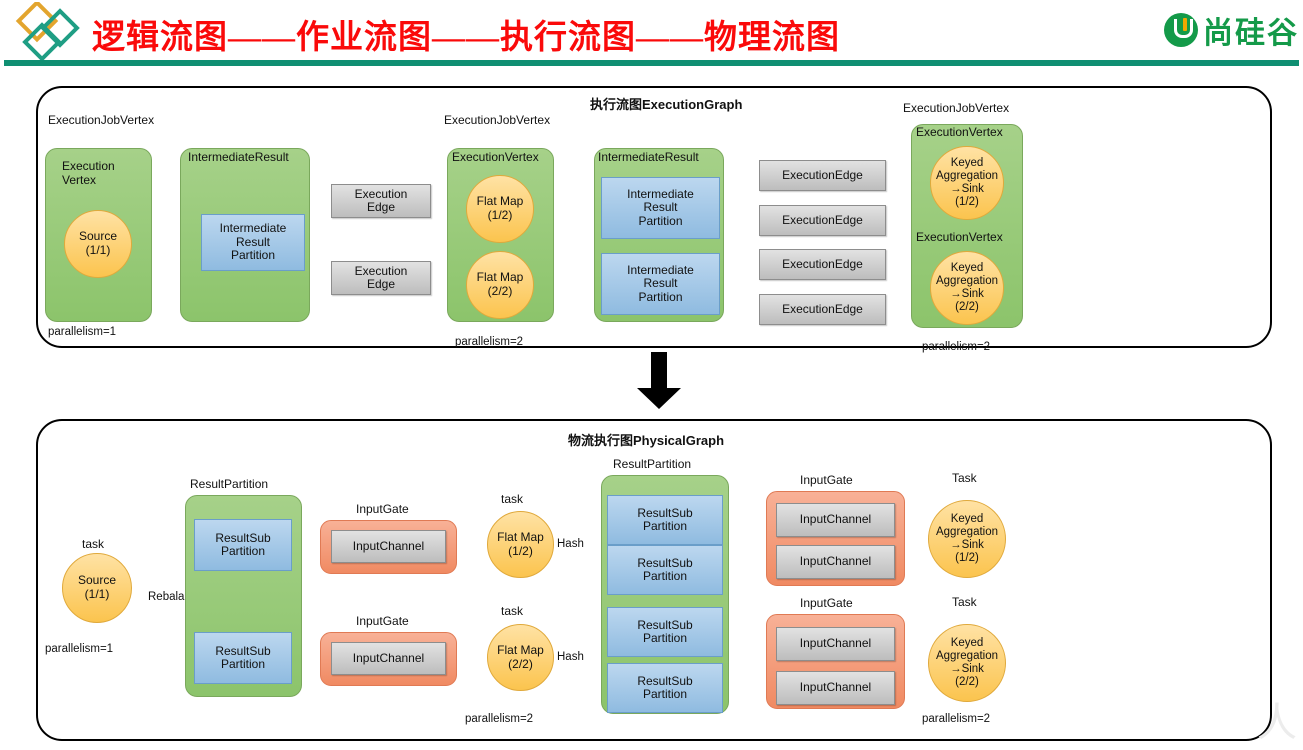 This screenshot has width=1303, height=750. Describe the element at coordinates (967, 288) in the screenshot. I see `node-sink-2: Keyed Aggregation →Sink (2/2)` at that location.